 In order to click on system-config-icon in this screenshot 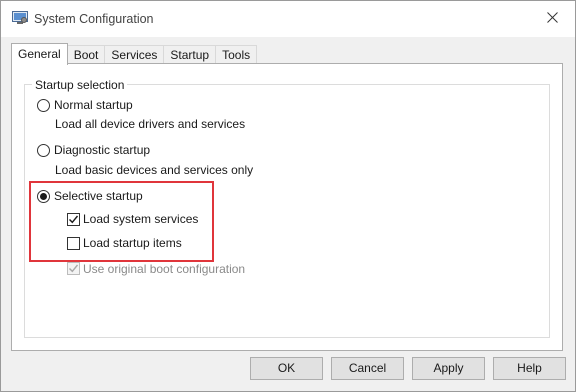, I will do `click(20, 18)`.